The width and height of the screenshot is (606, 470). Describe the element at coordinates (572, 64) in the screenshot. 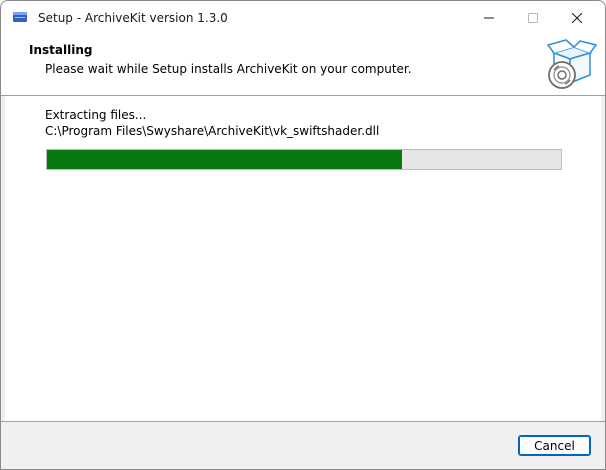

I see `software-box-disc-icon` at that location.